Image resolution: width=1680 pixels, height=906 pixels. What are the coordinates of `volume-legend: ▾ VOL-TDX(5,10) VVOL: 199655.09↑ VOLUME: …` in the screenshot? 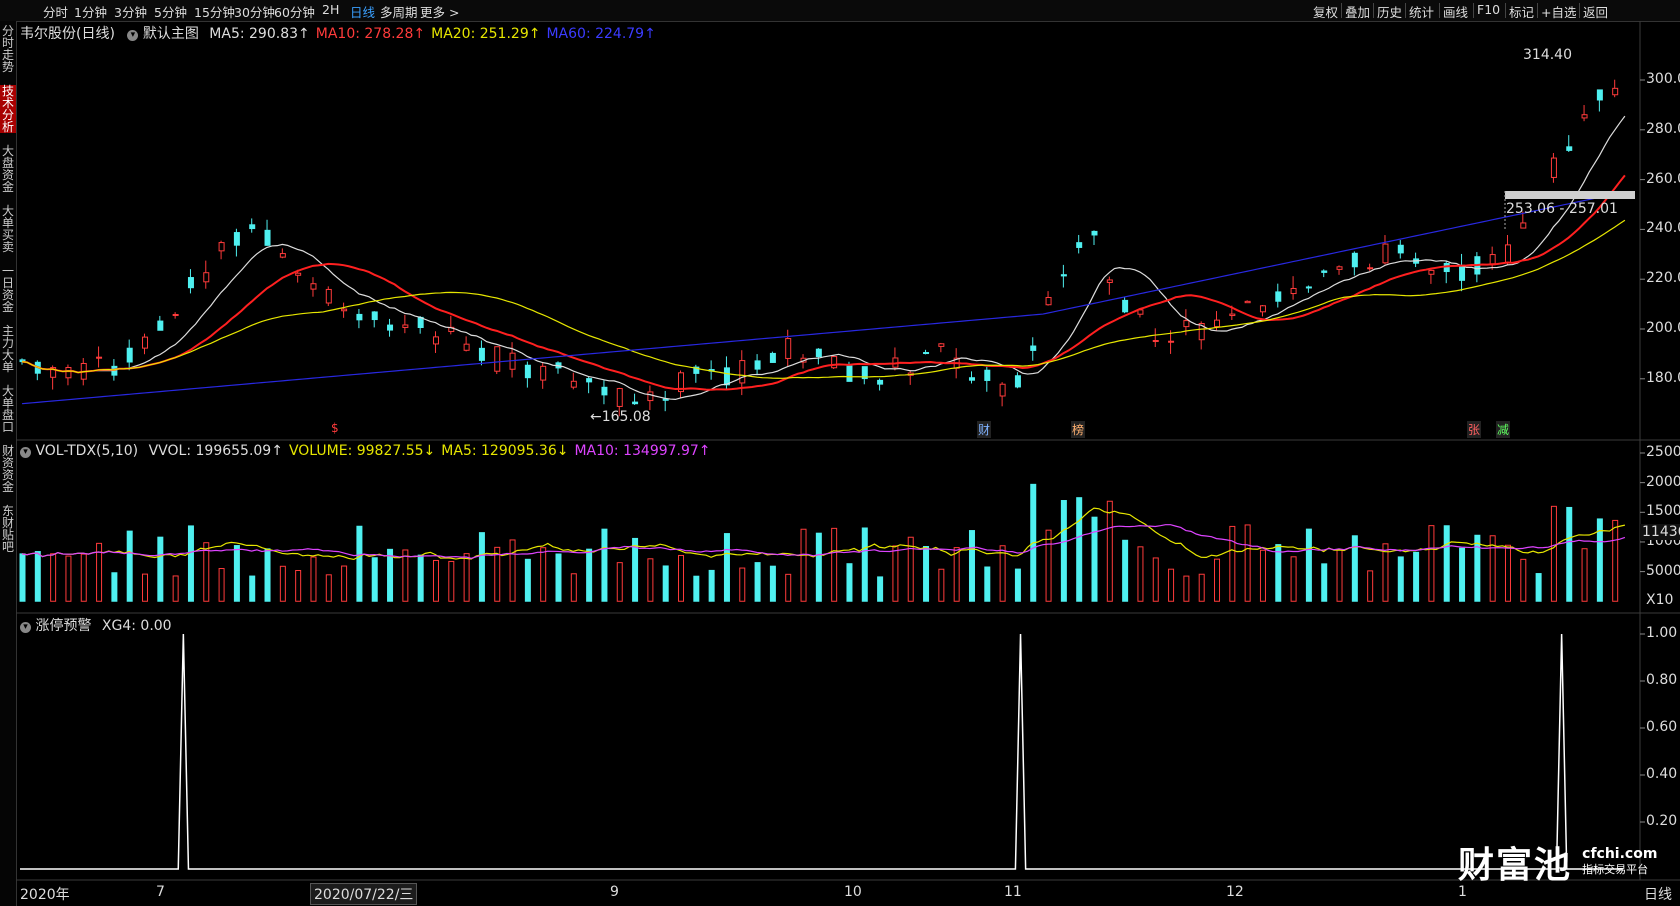 It's located at (365, 451).